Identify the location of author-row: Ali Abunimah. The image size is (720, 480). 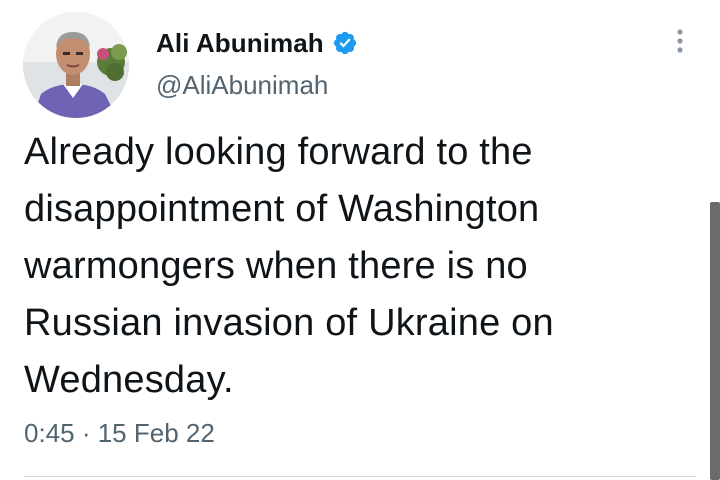
(257, 43).